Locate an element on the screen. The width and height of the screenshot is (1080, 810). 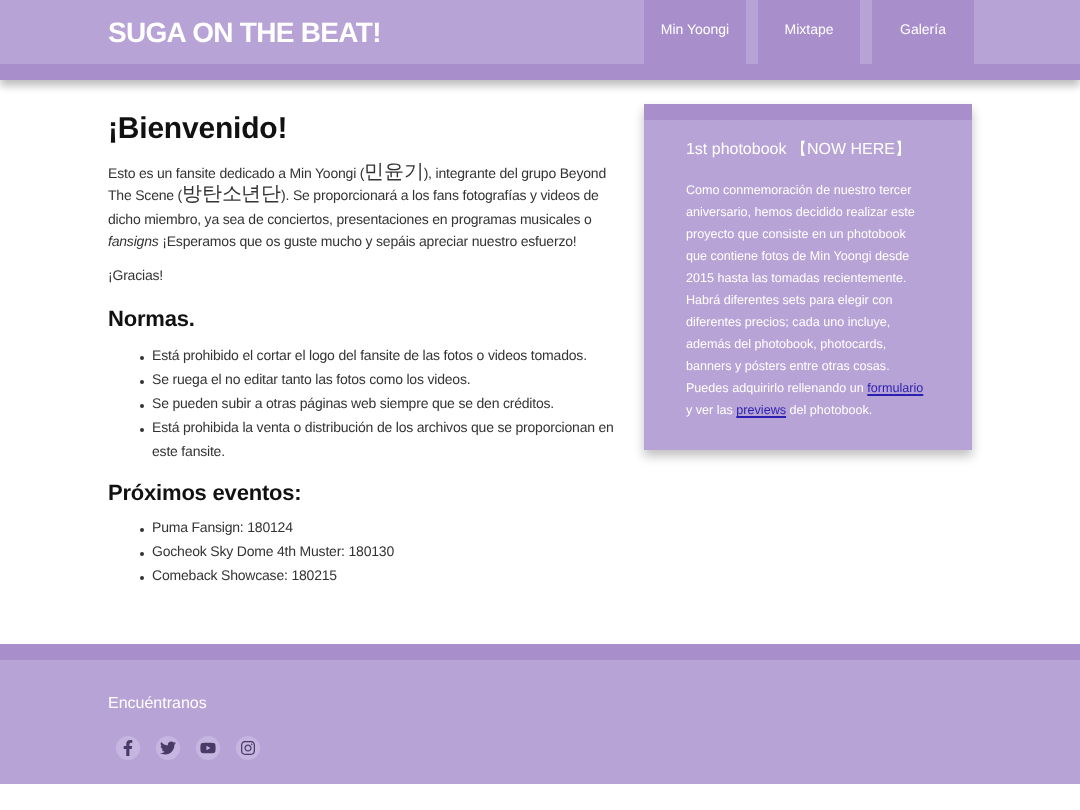
welcome-heading: ¡Bienvenido! is located at coordinates (199, 130).